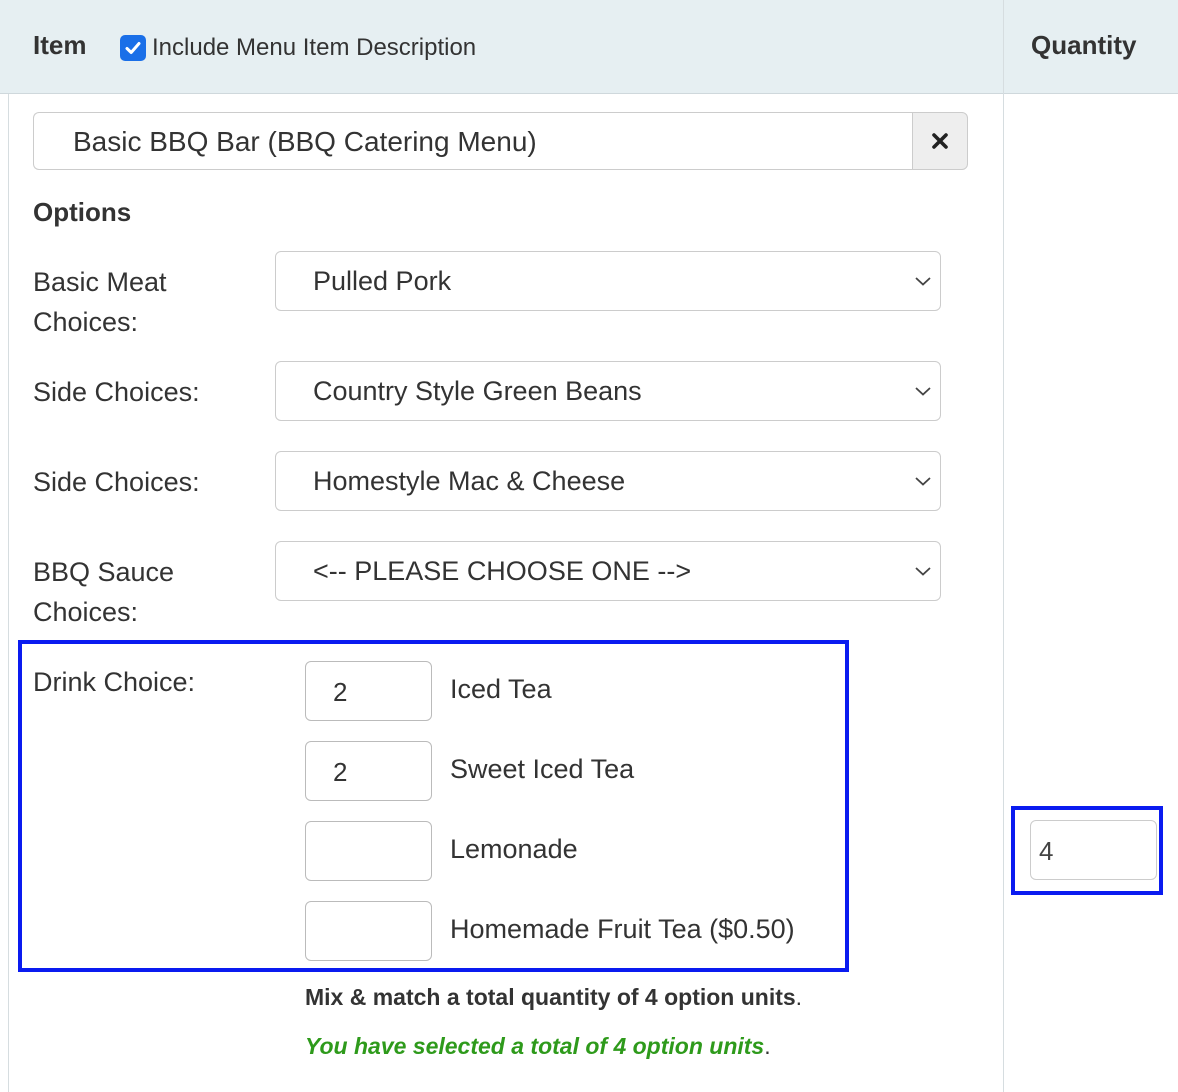  I want to click on fruit-tea-quantity-input, so click(368, 931).